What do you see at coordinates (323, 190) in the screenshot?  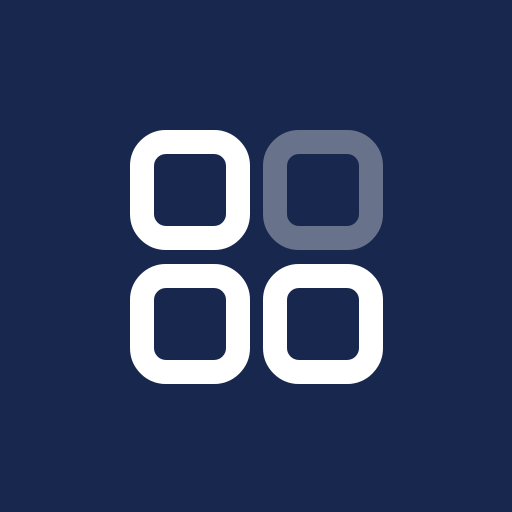 I see `tile-top-right` at bounding box center [323, 190].